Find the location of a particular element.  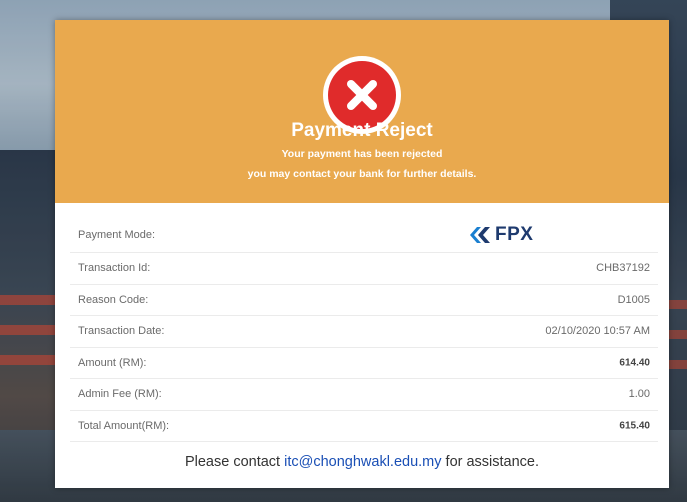

detail-row-transaction-id: Transaction Id: CHB37192 is located at coordinates (364, 269).